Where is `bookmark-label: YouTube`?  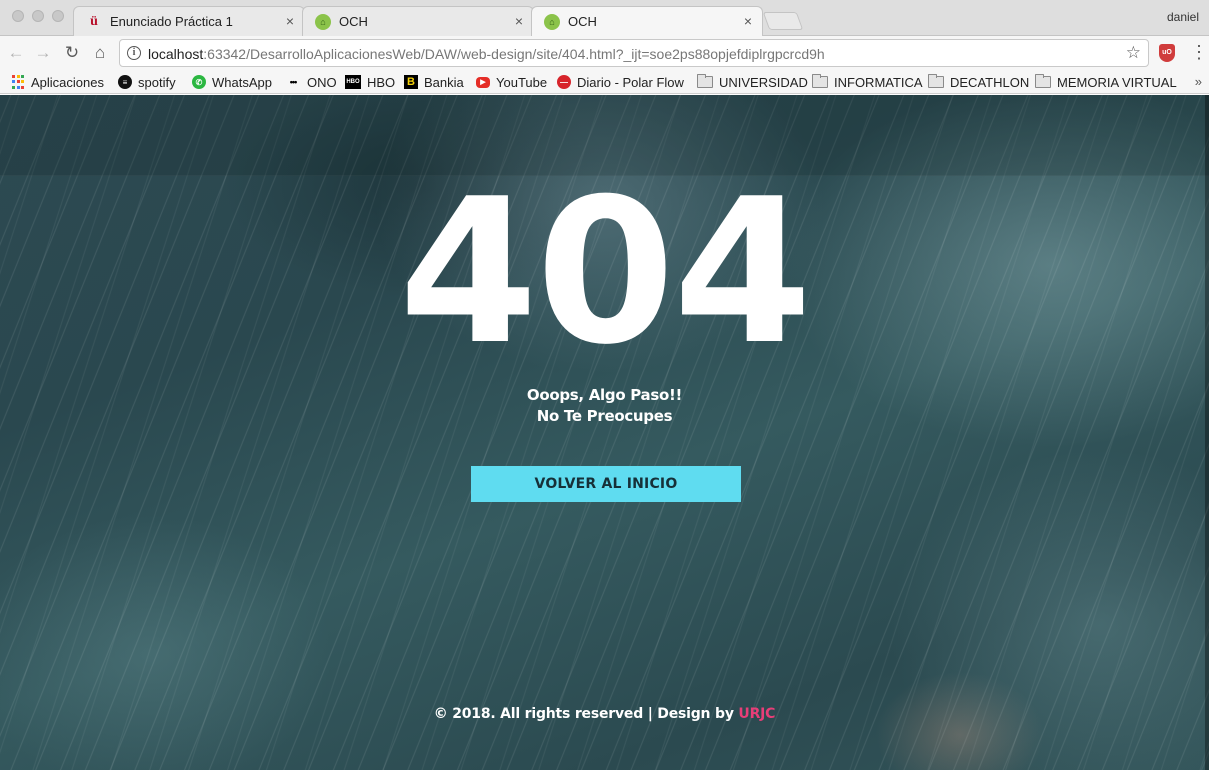
bookmark-label: YouTube is located at coordinates (522, 82).